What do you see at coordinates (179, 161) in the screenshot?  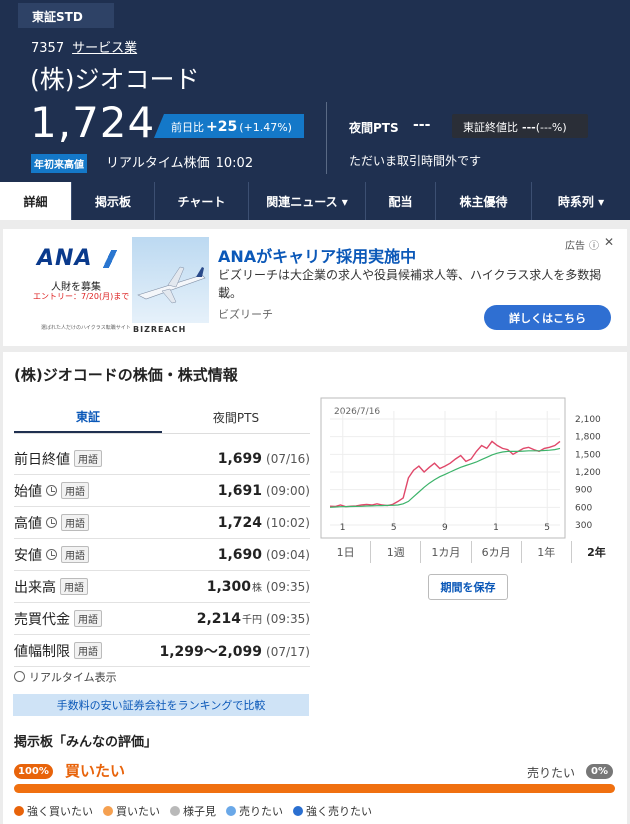 I see `realtime-price-note: リアルタイム株価 10:02` at bounding box center [179, 161].